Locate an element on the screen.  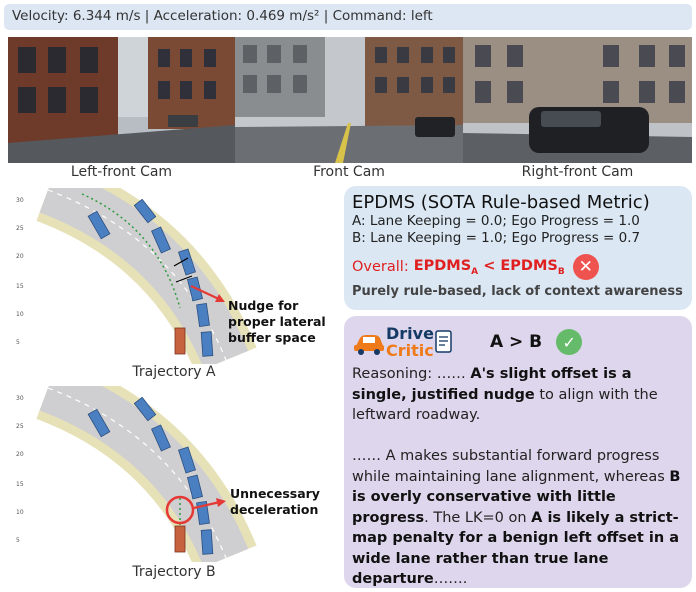
epdms-overall-row: Overall: EPDMSA < EPDMSB ✕ is located at coordinates (518, 267).